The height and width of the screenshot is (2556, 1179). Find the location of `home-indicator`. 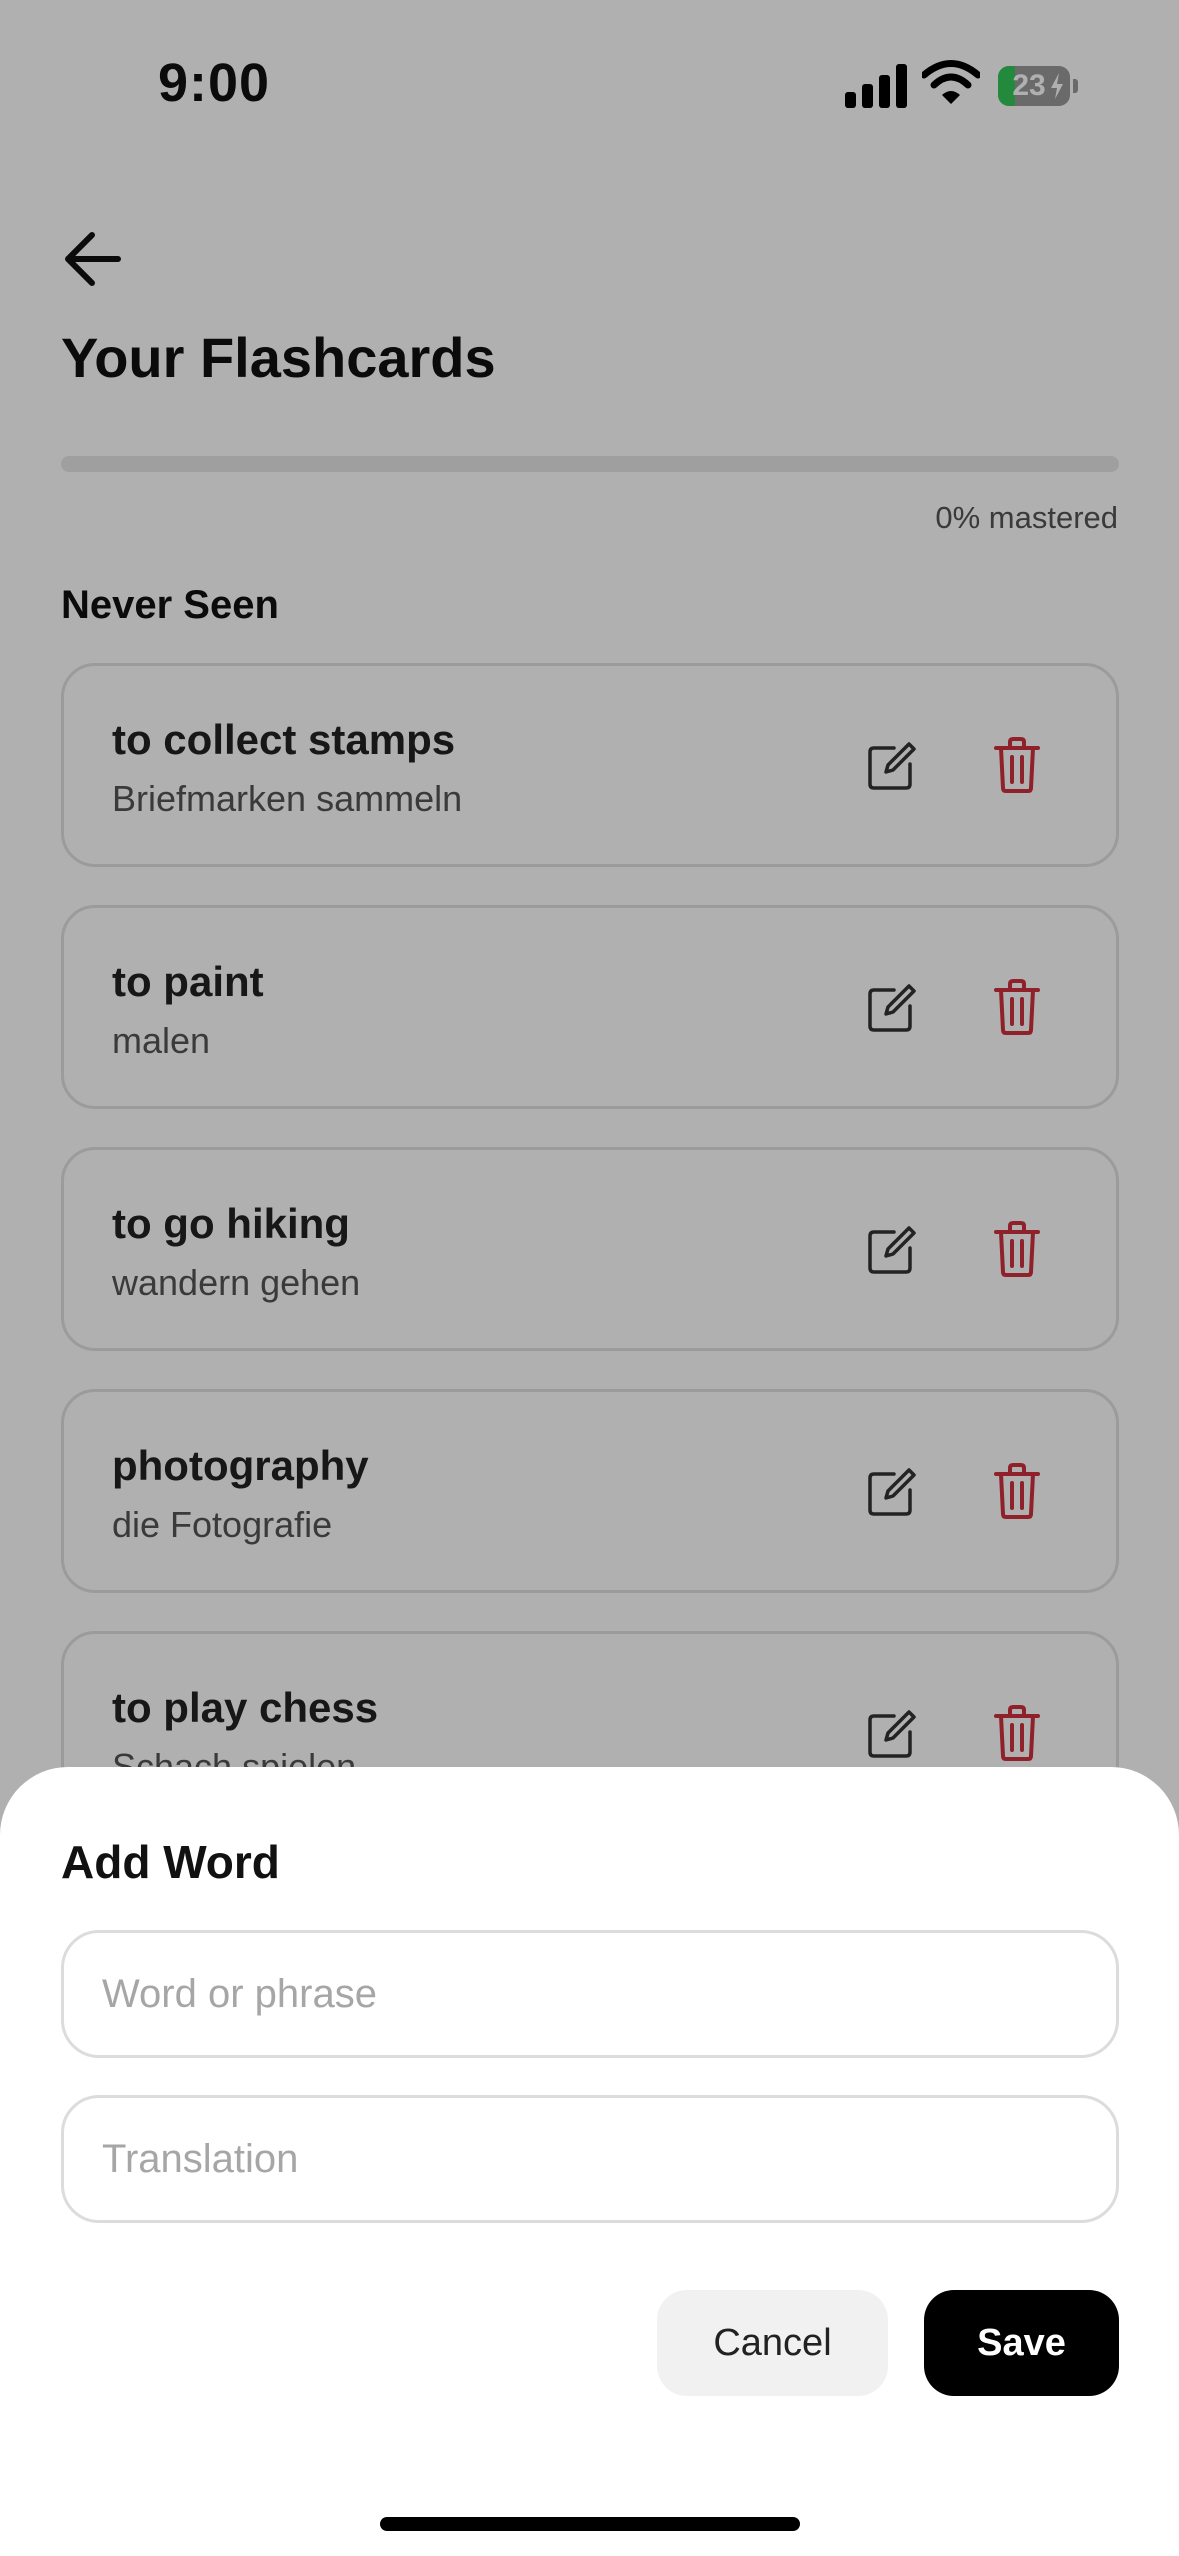

home-indicator is located at coordinates (590, 2524).